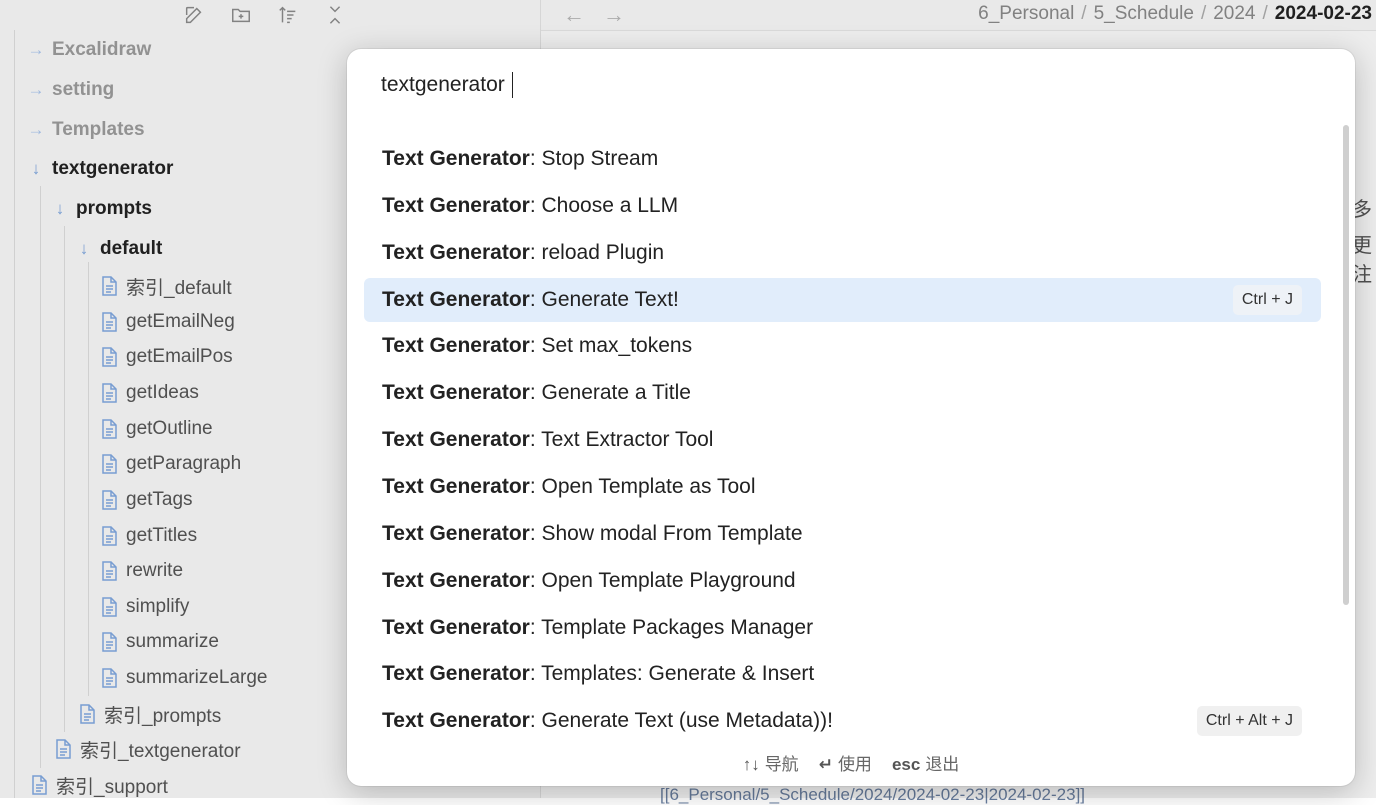  Describe the element at coordinates (848, 85) in the screenshot. I see `command-search-input: textgenerator` at that location.